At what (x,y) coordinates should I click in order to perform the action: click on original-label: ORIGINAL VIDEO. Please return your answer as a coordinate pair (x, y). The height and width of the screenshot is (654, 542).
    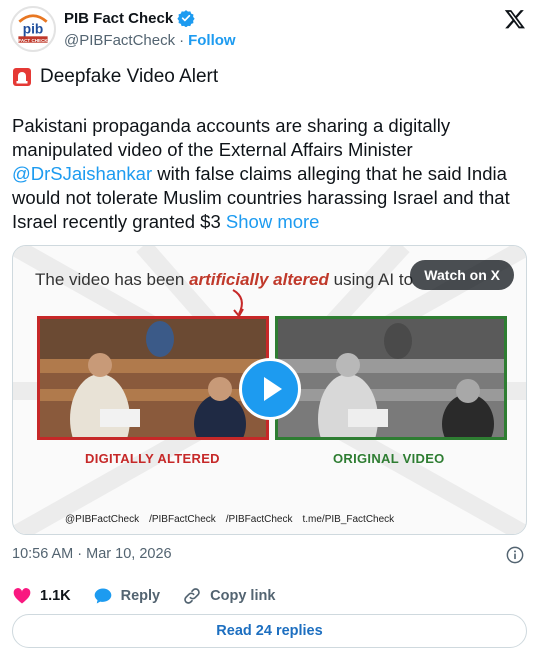
    Looking at the image, I should click on (389, 458).